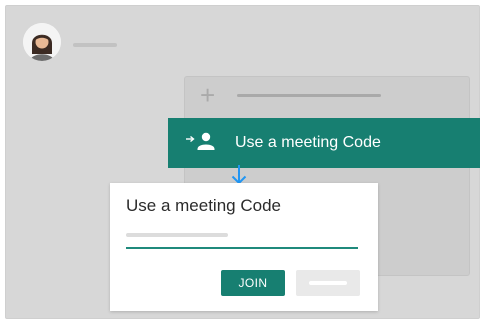  I want to click on cancel-label-placeholder, so click(328, 283).